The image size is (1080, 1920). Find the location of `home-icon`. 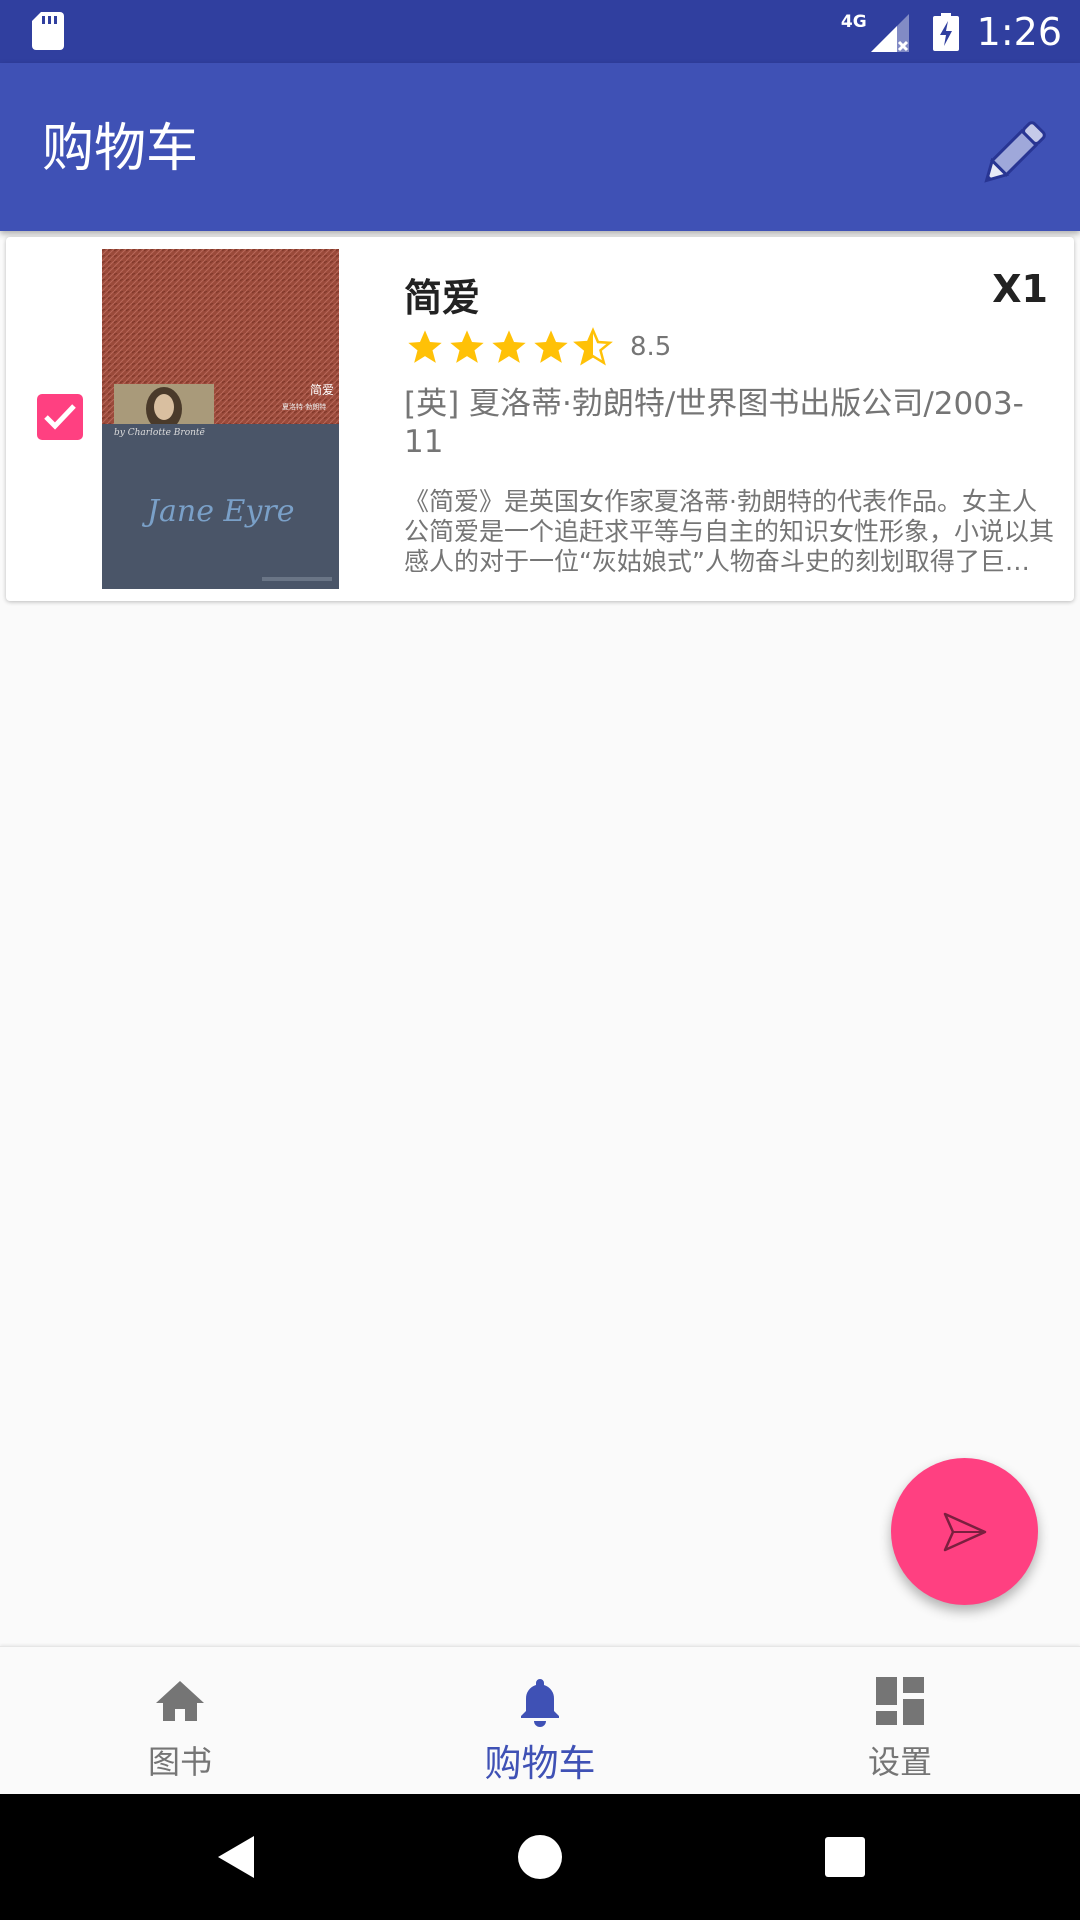

home-icon is located at coordinates (180, 1701).